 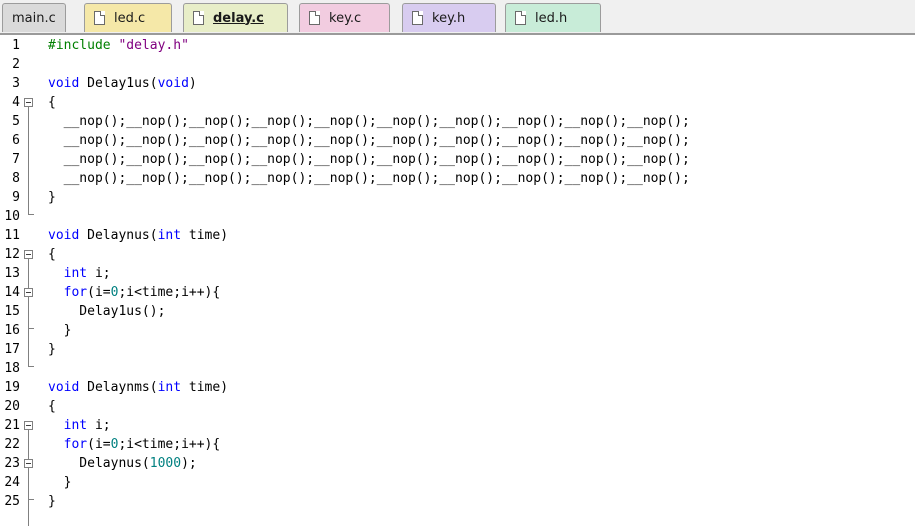 I want to click on line-number: 1, so click(x=16, y=45).